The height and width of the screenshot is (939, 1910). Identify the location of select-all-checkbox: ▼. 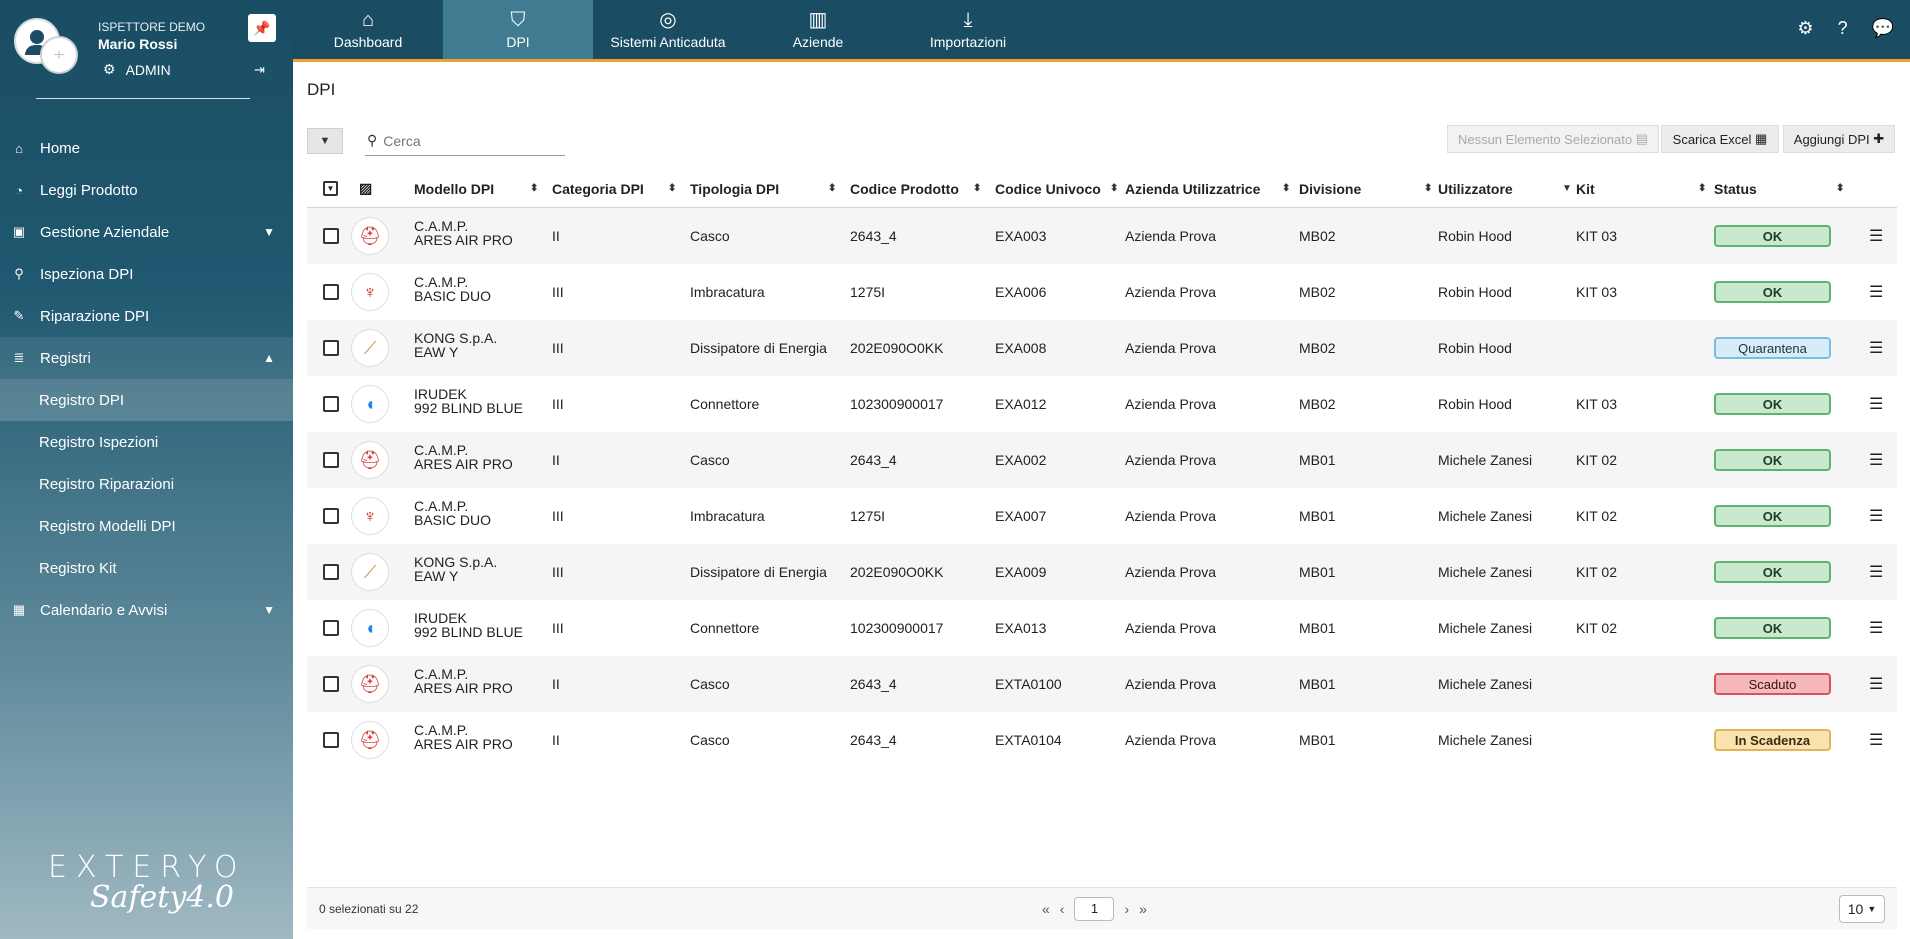
(330, 188).